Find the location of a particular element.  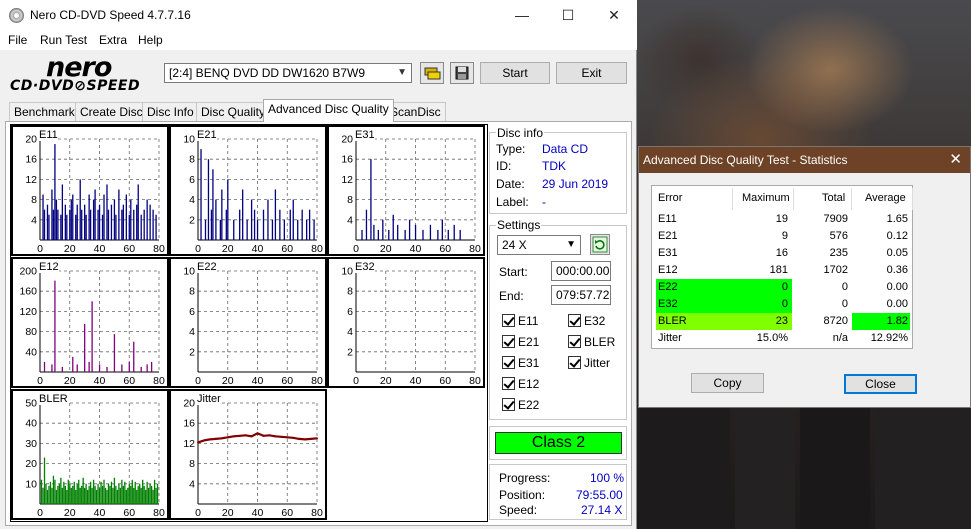

maximize-button: ☐ is located at coordinates (568, 15).